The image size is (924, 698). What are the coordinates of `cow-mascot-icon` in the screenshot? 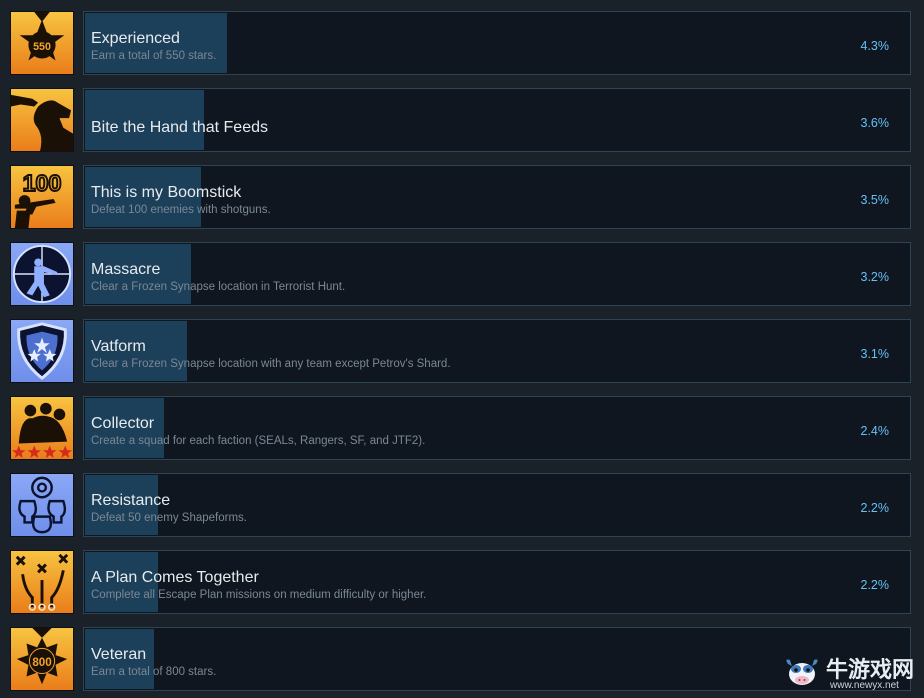 It's located at (802, 672).